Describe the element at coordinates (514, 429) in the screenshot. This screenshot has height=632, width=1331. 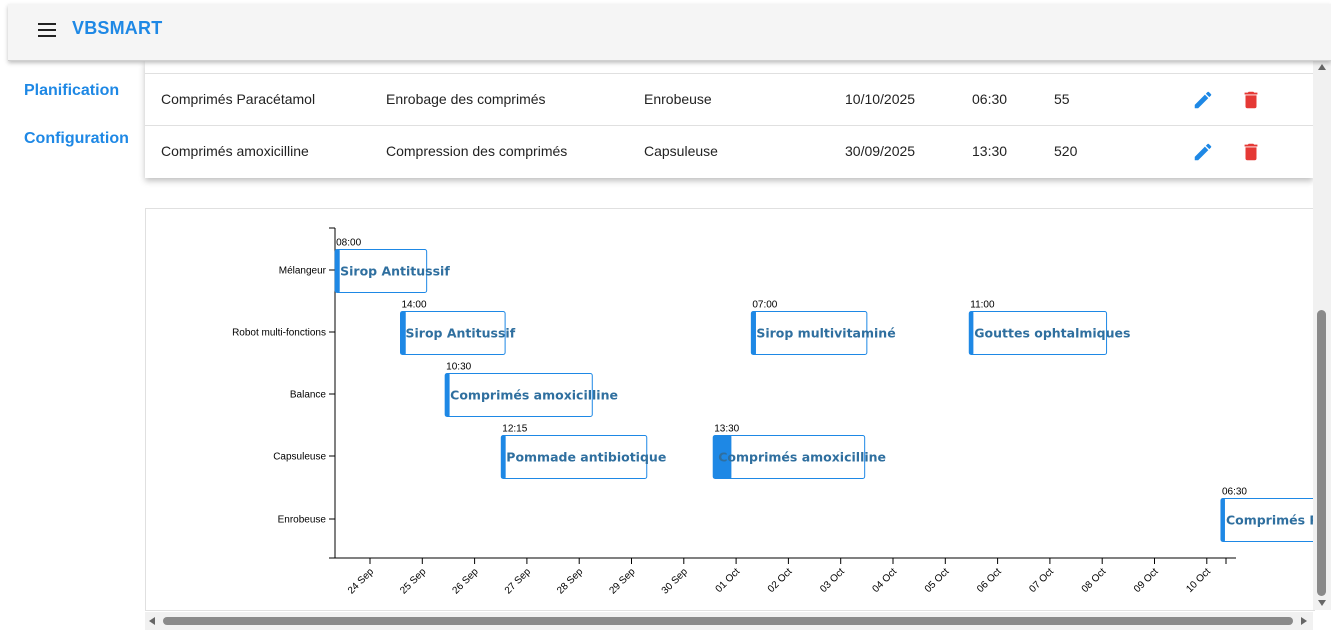
I see `task-time-label: 12:15` at that location.